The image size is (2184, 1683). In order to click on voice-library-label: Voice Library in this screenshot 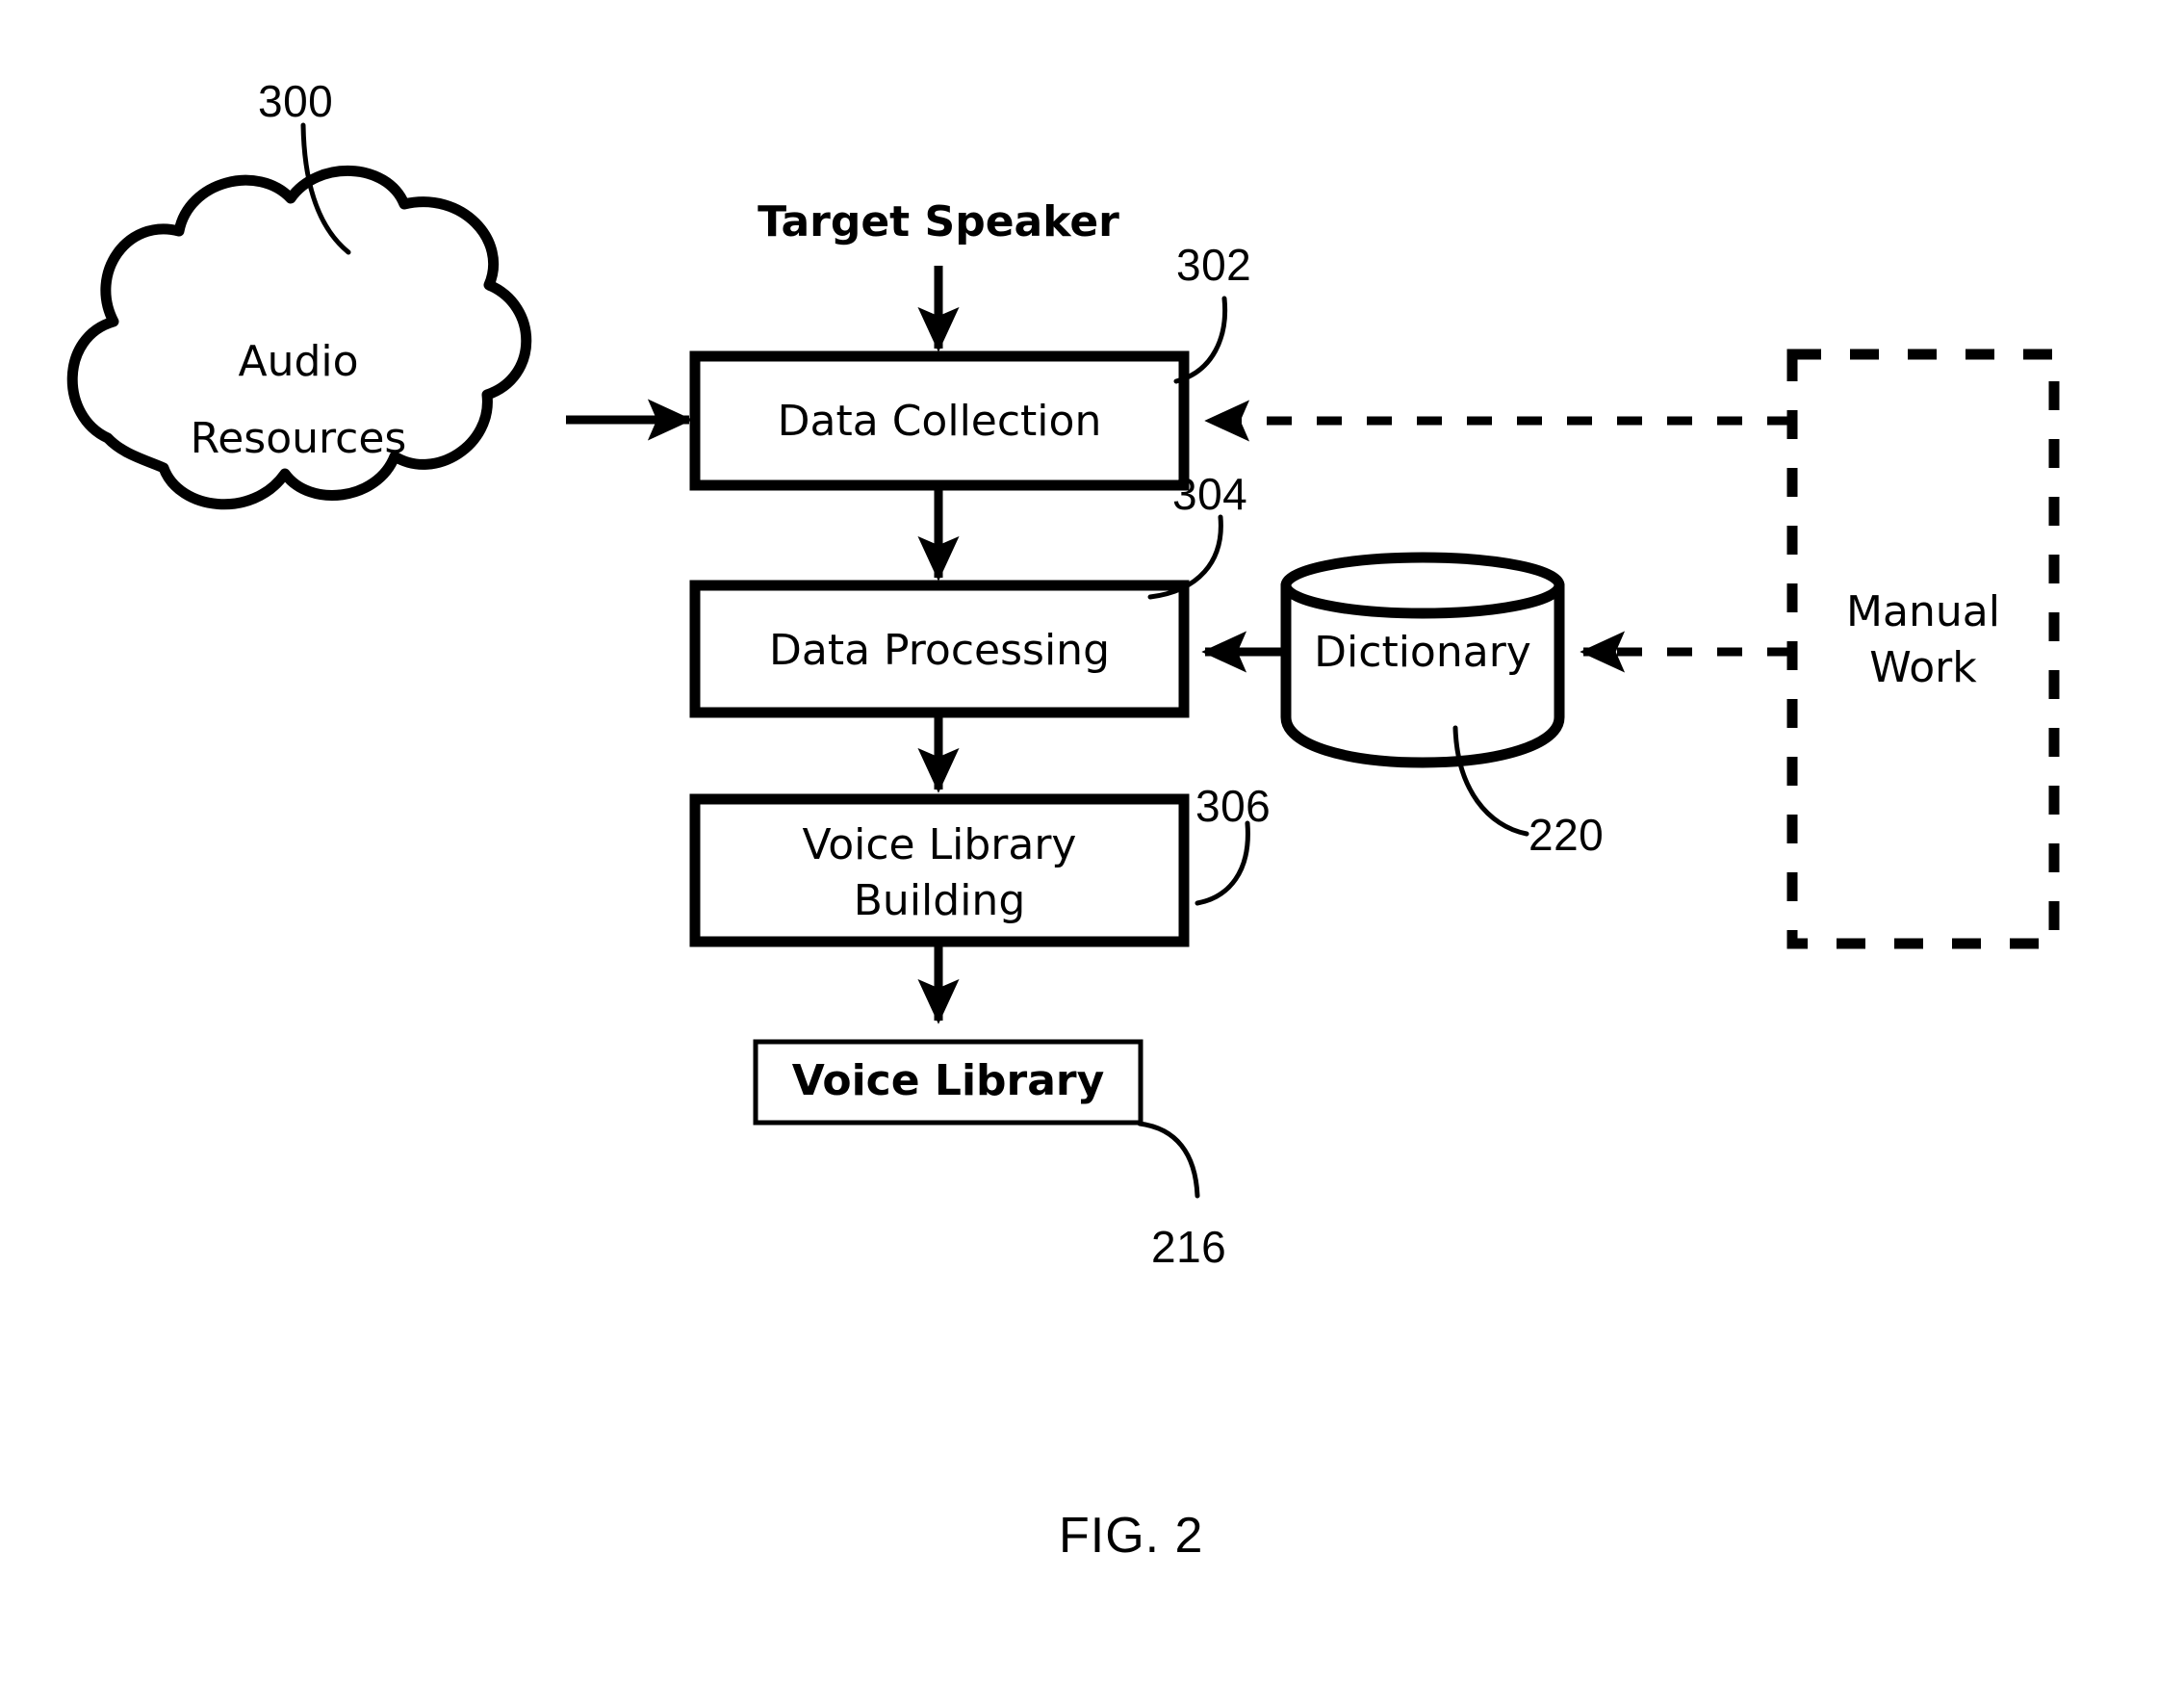, I will do `click(948, 1080)`.